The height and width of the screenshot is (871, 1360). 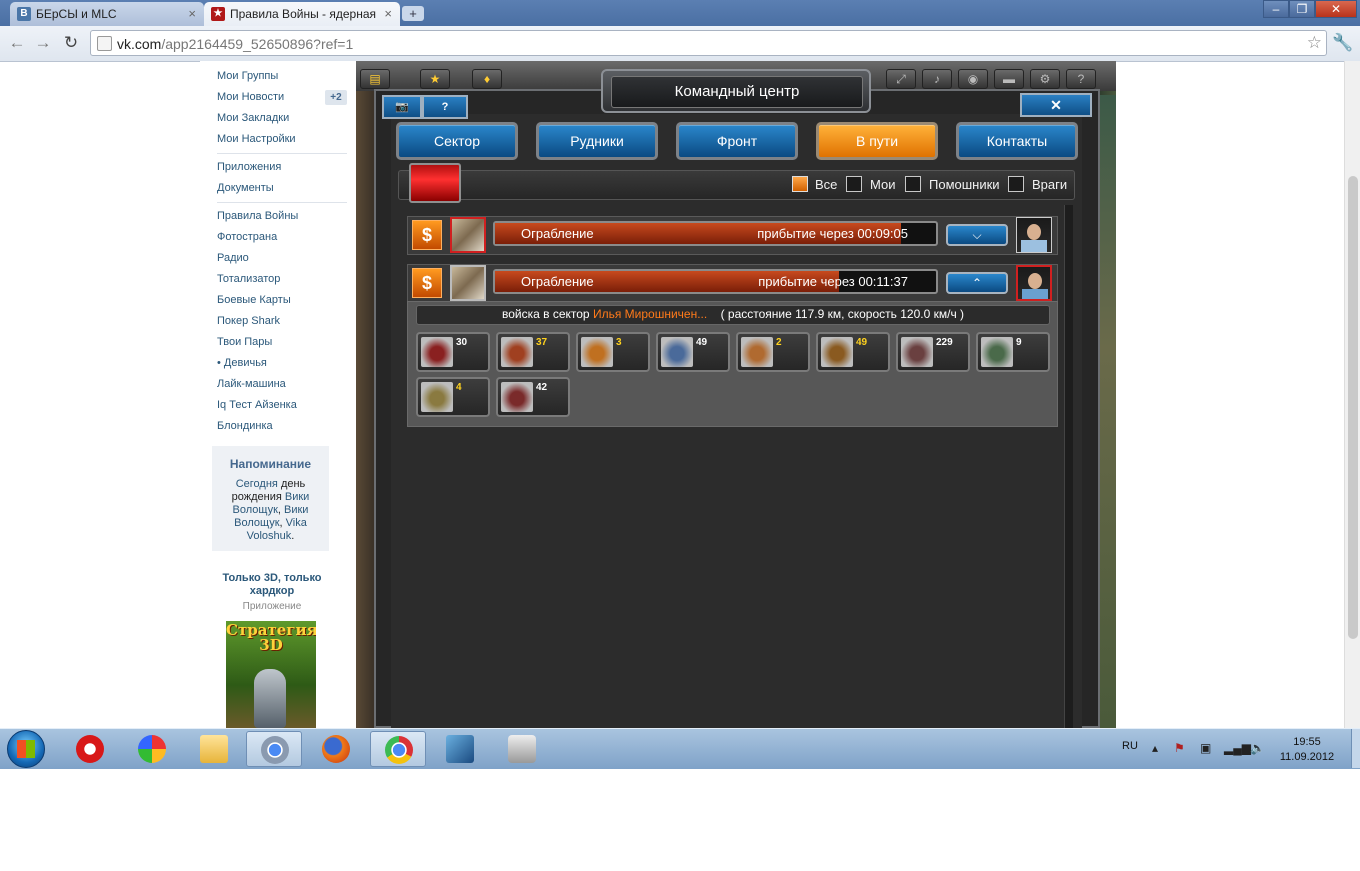 What do you see at coordinates (43, 43) in the screenshot?
I see `forward-icon: →` at bounding box center [43, 43].